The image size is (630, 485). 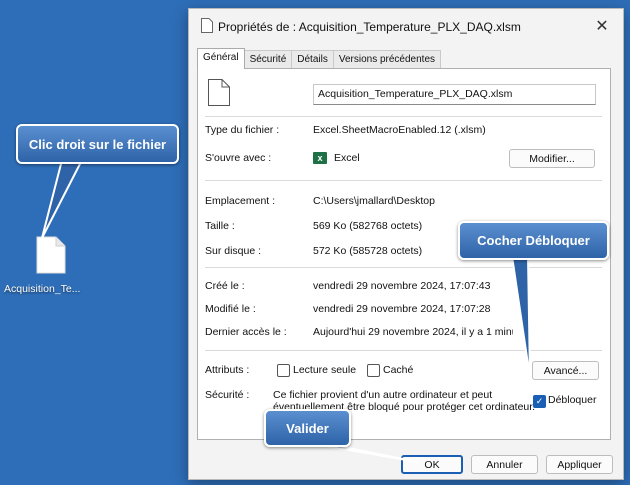 What do you see at coordinates (533, 240) in the screenshot?
I see `callout-unblock: Cocher Débloquer` at bounding box center [533, 240].